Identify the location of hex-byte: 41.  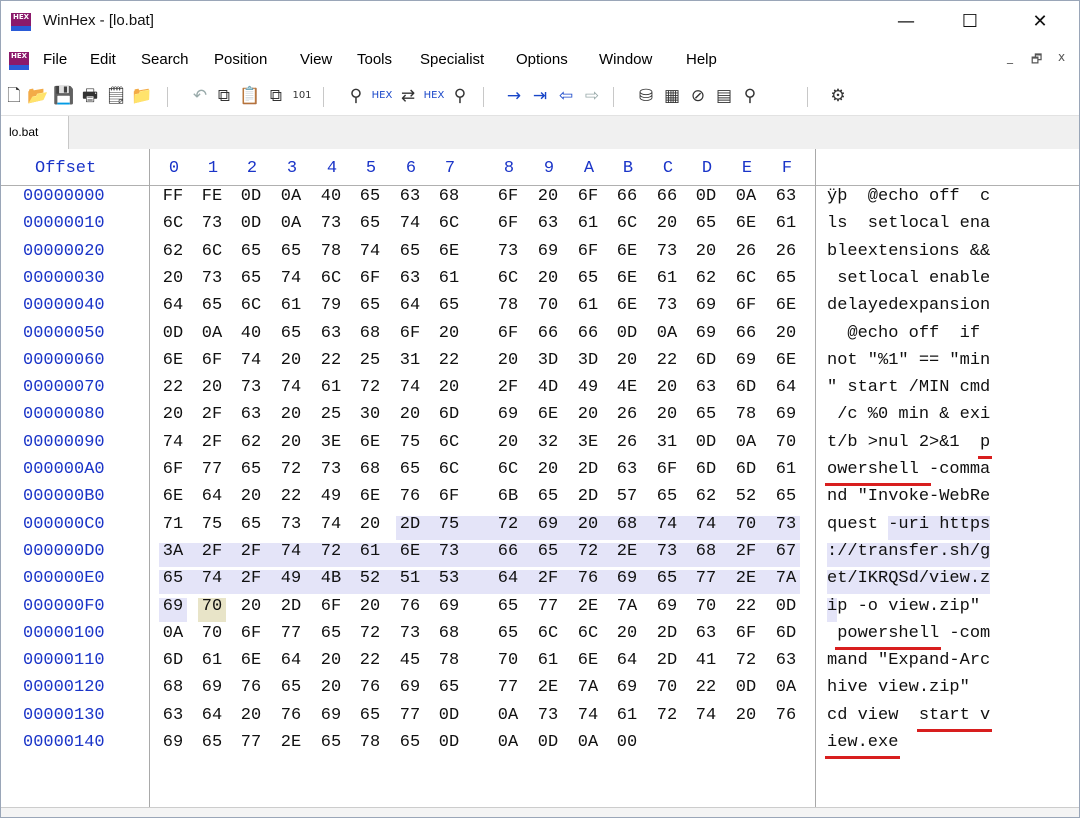
(706, 660).